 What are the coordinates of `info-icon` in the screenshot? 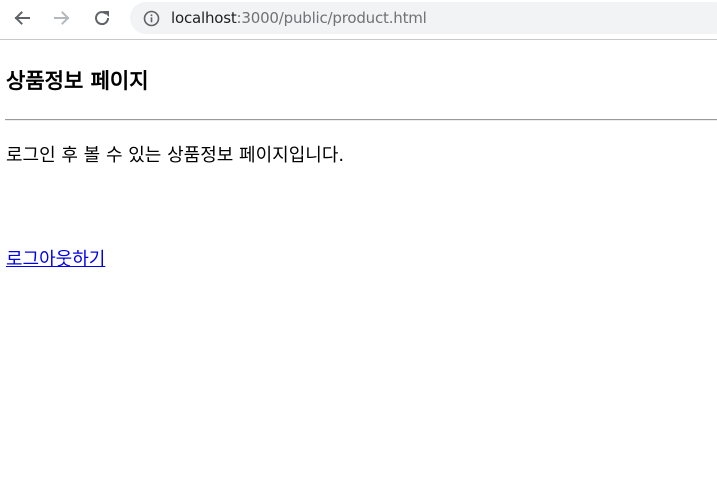 It's located at (151, 18).